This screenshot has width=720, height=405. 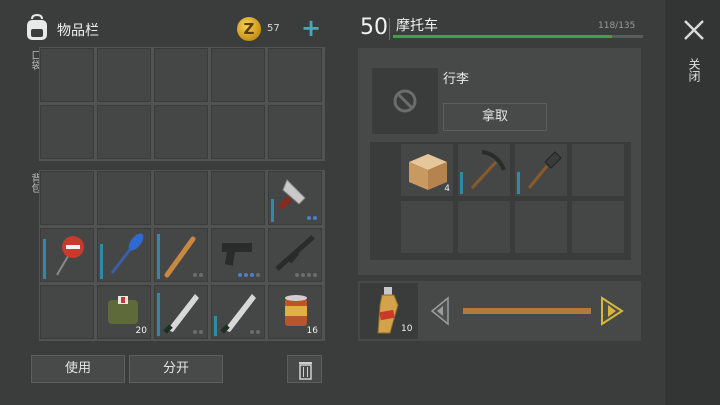 What do you see at coordinates (456, 79) in the screenshot?
I see `cargo-title: 行李` at bounding box center [456, 79].